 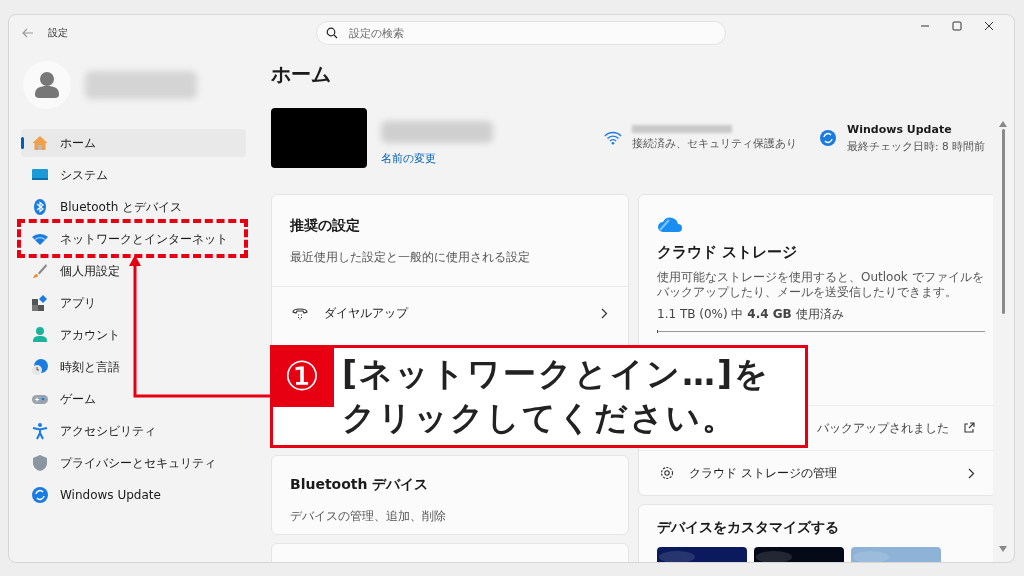 I want to click on card-subtitle: 最近使用した設定と一般的に使用される設定, so click(x=410, y=257).